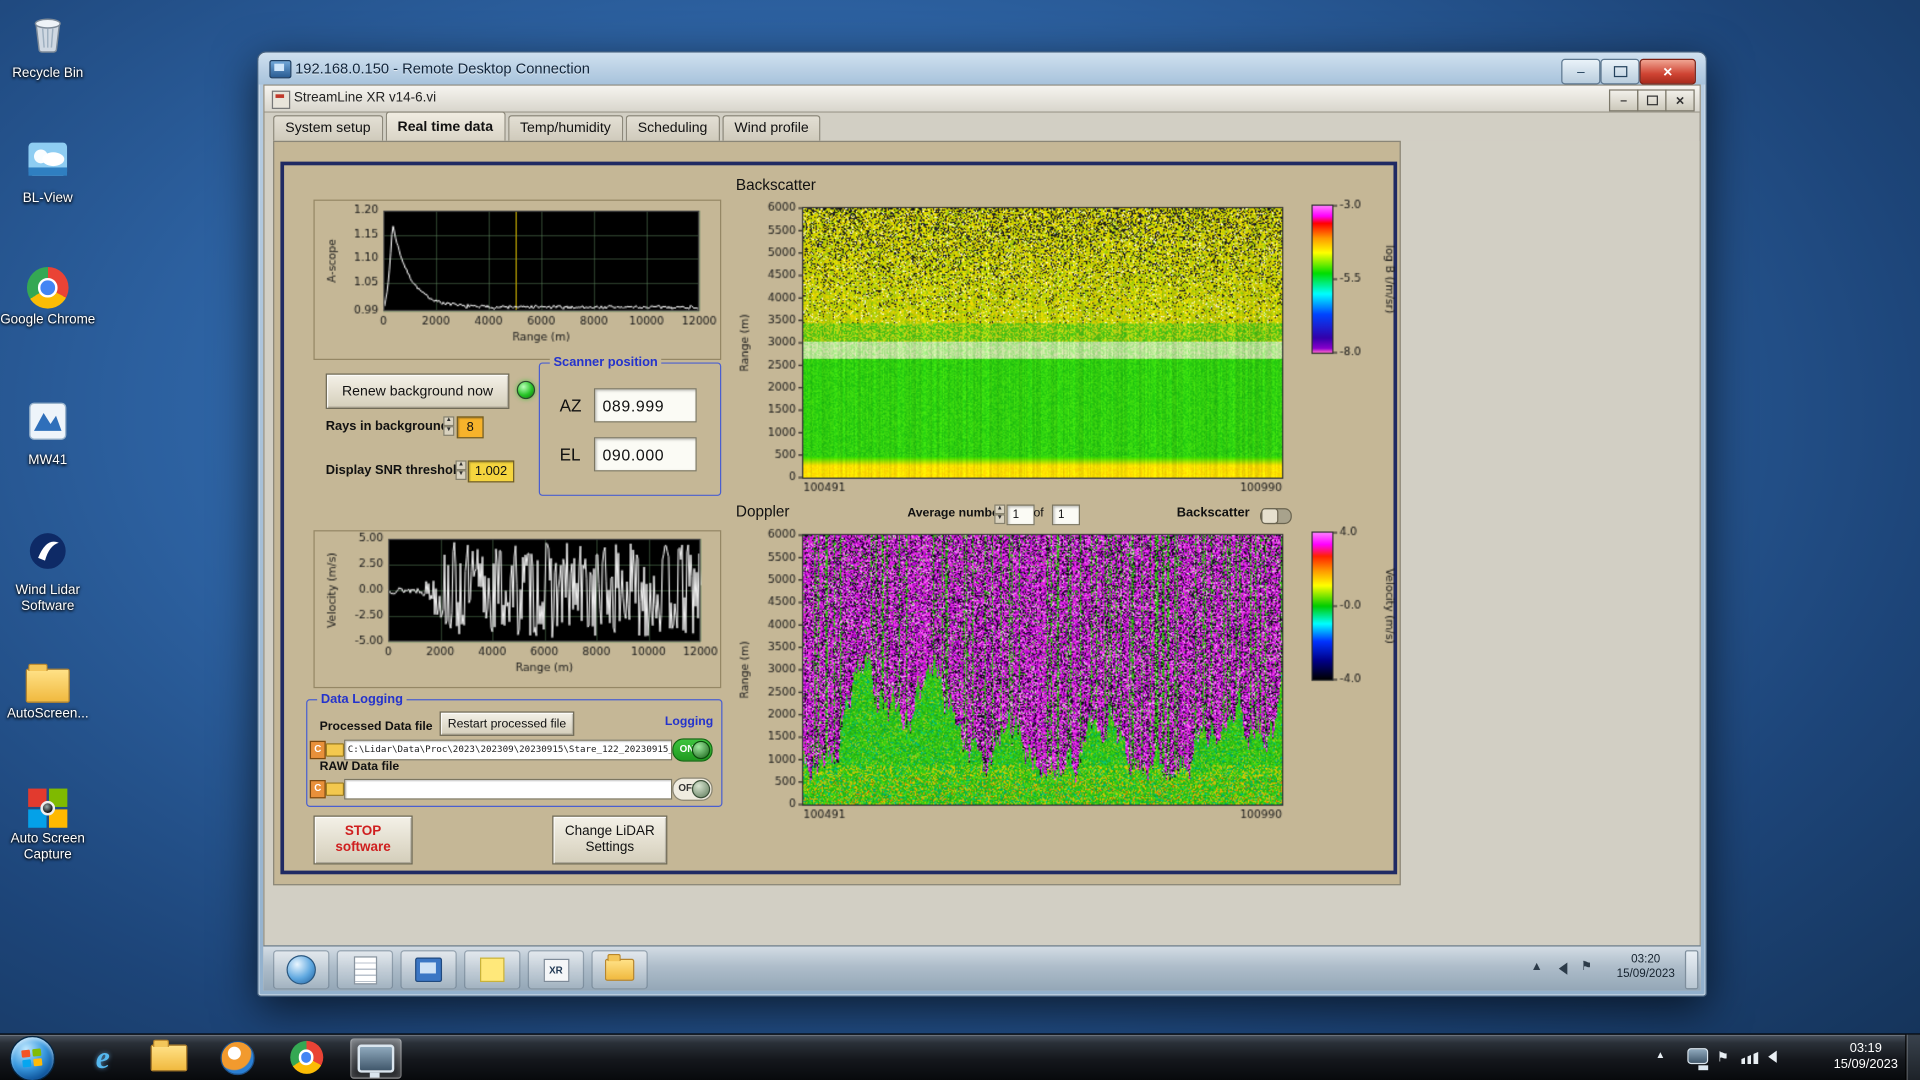 This screenshot has width=1920, height=1080. I want to click on average-number-spinner: ▲ ▼, so click(1000, 514).